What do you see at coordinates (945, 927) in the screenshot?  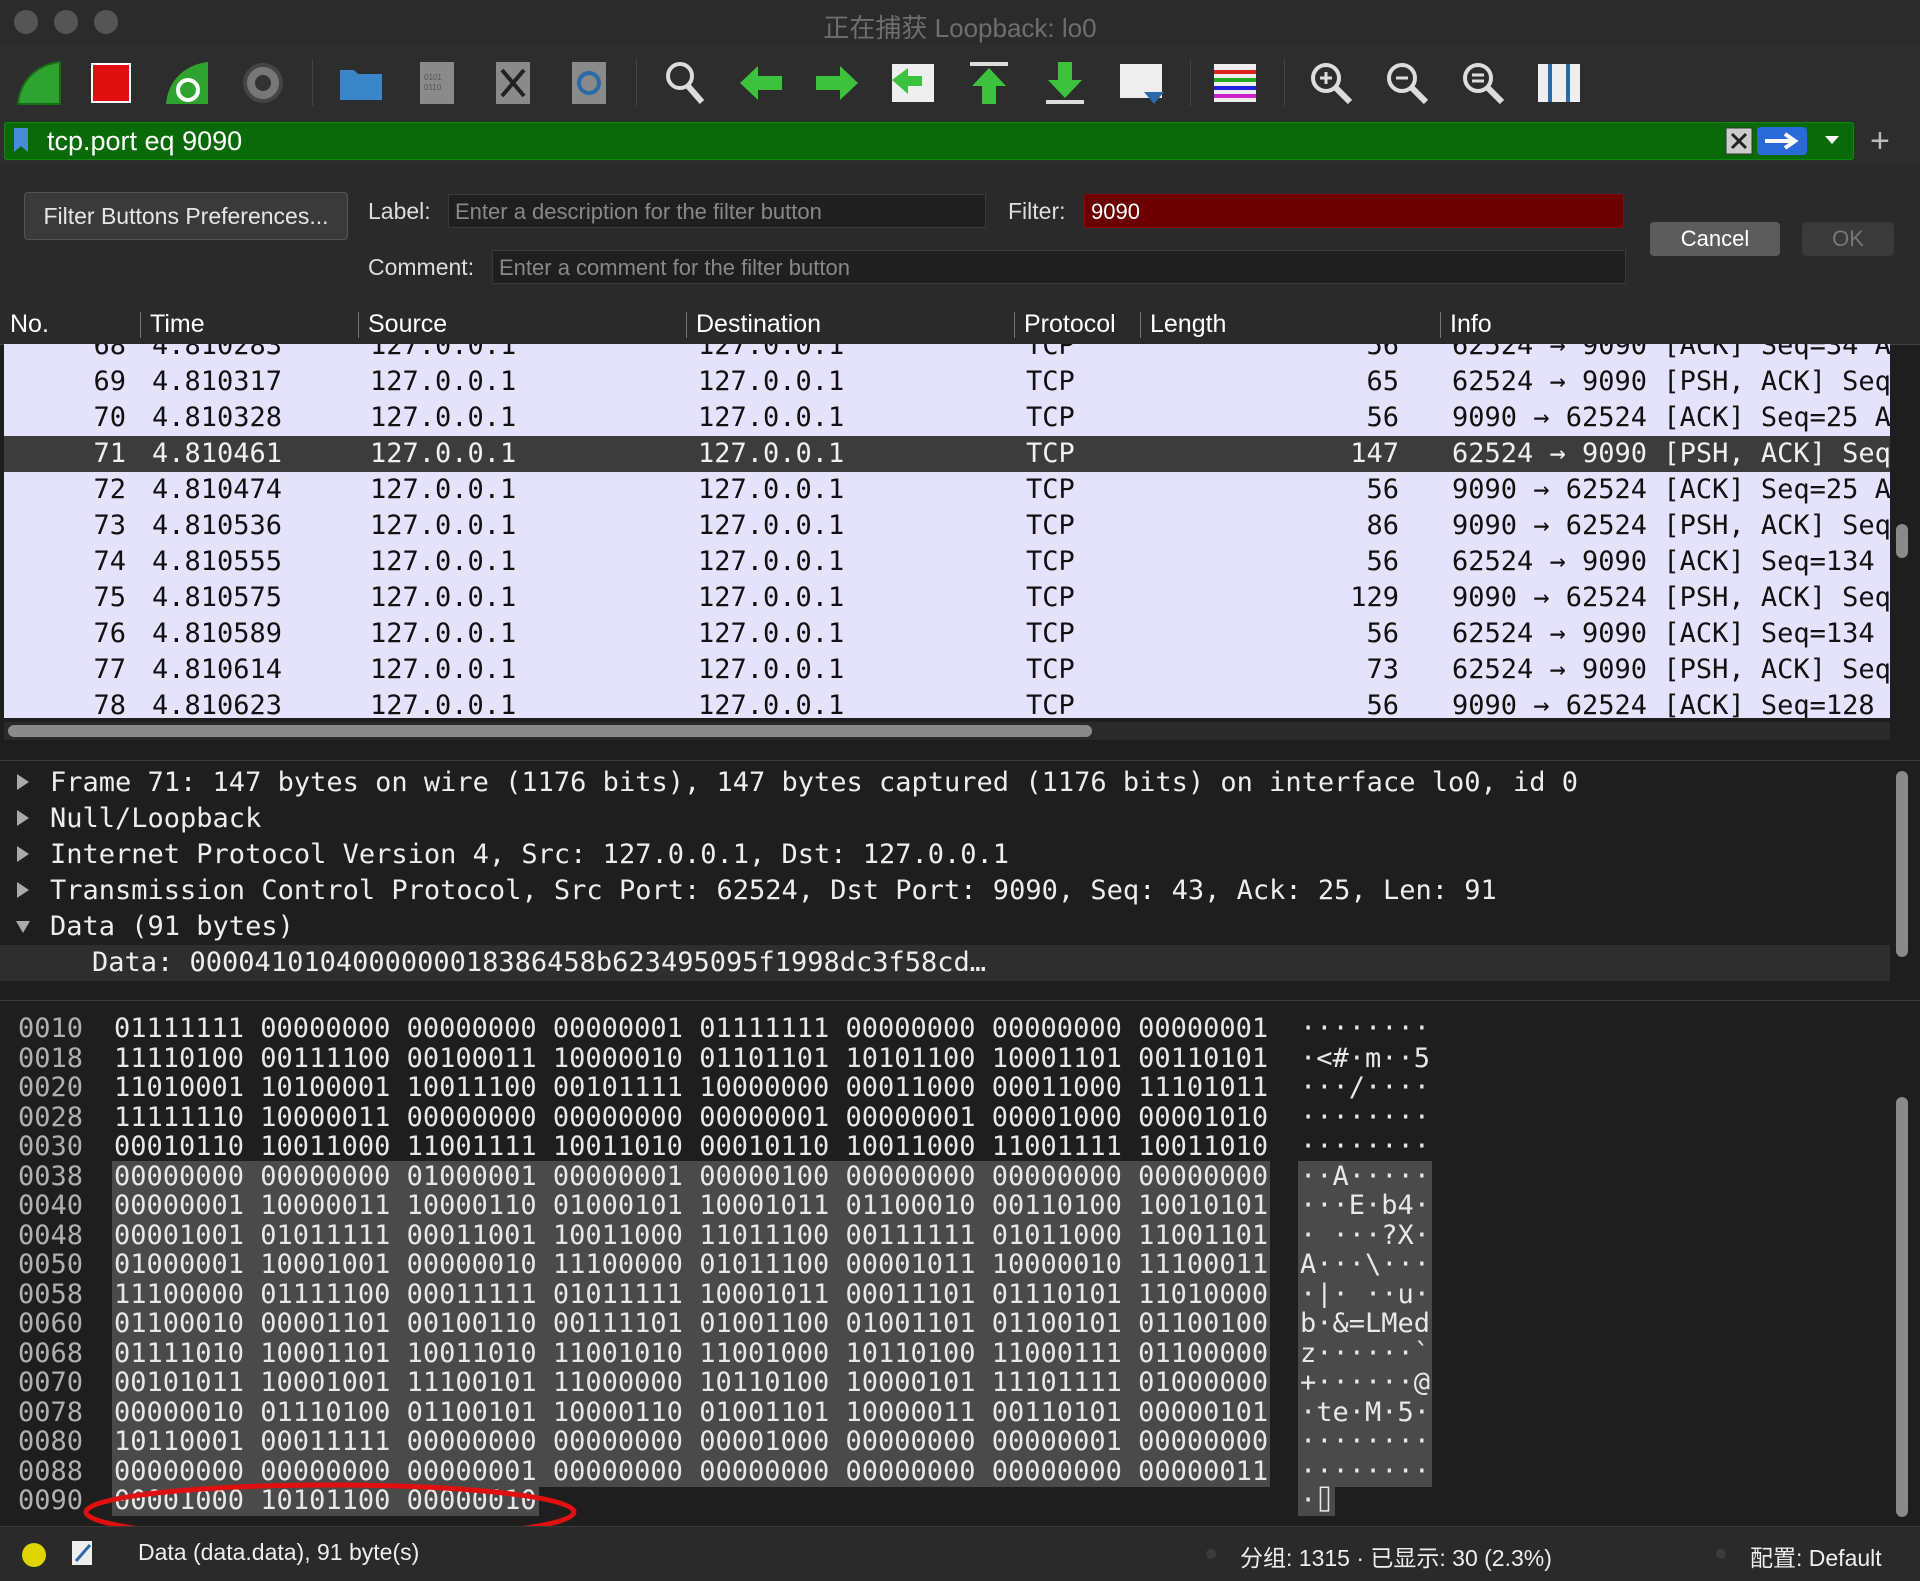 I see `detail-tree-item: Data (91 bytes)` at bounding box center [945, 927].